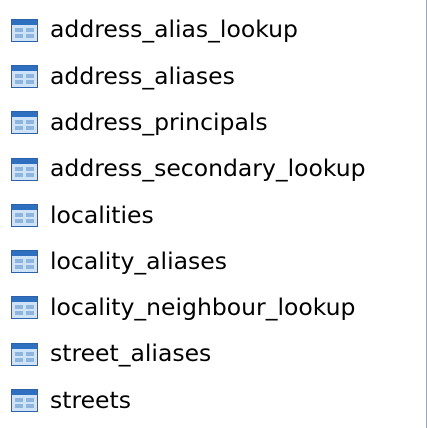 This screenshot has width=427, height=428. What do you see at coordinates (142, 75) in the screenshot?
I see `list-item-label: address_aliases` at bounding box center [142, 75].